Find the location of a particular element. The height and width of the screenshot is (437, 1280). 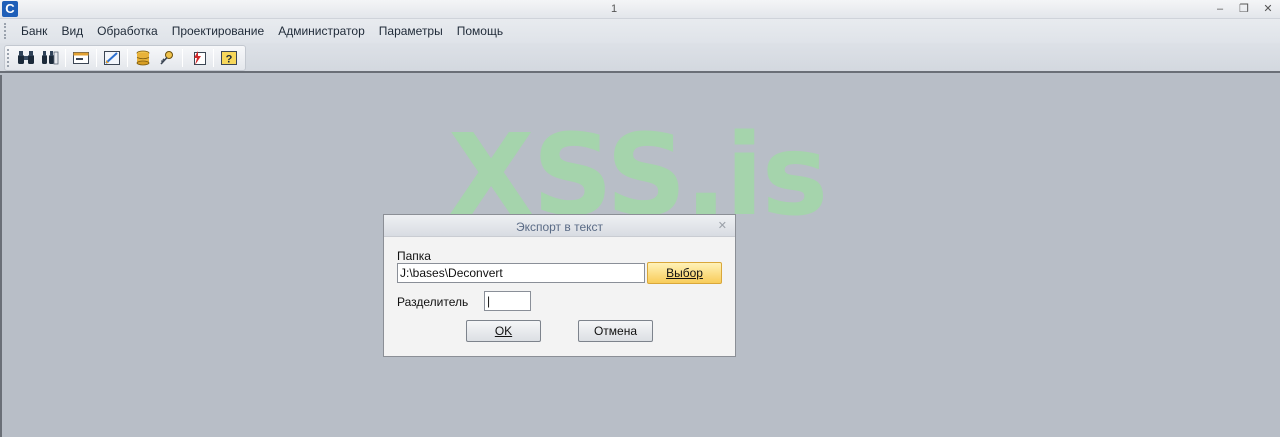

close-button: ✕ is located at coordinates (1268, 9).